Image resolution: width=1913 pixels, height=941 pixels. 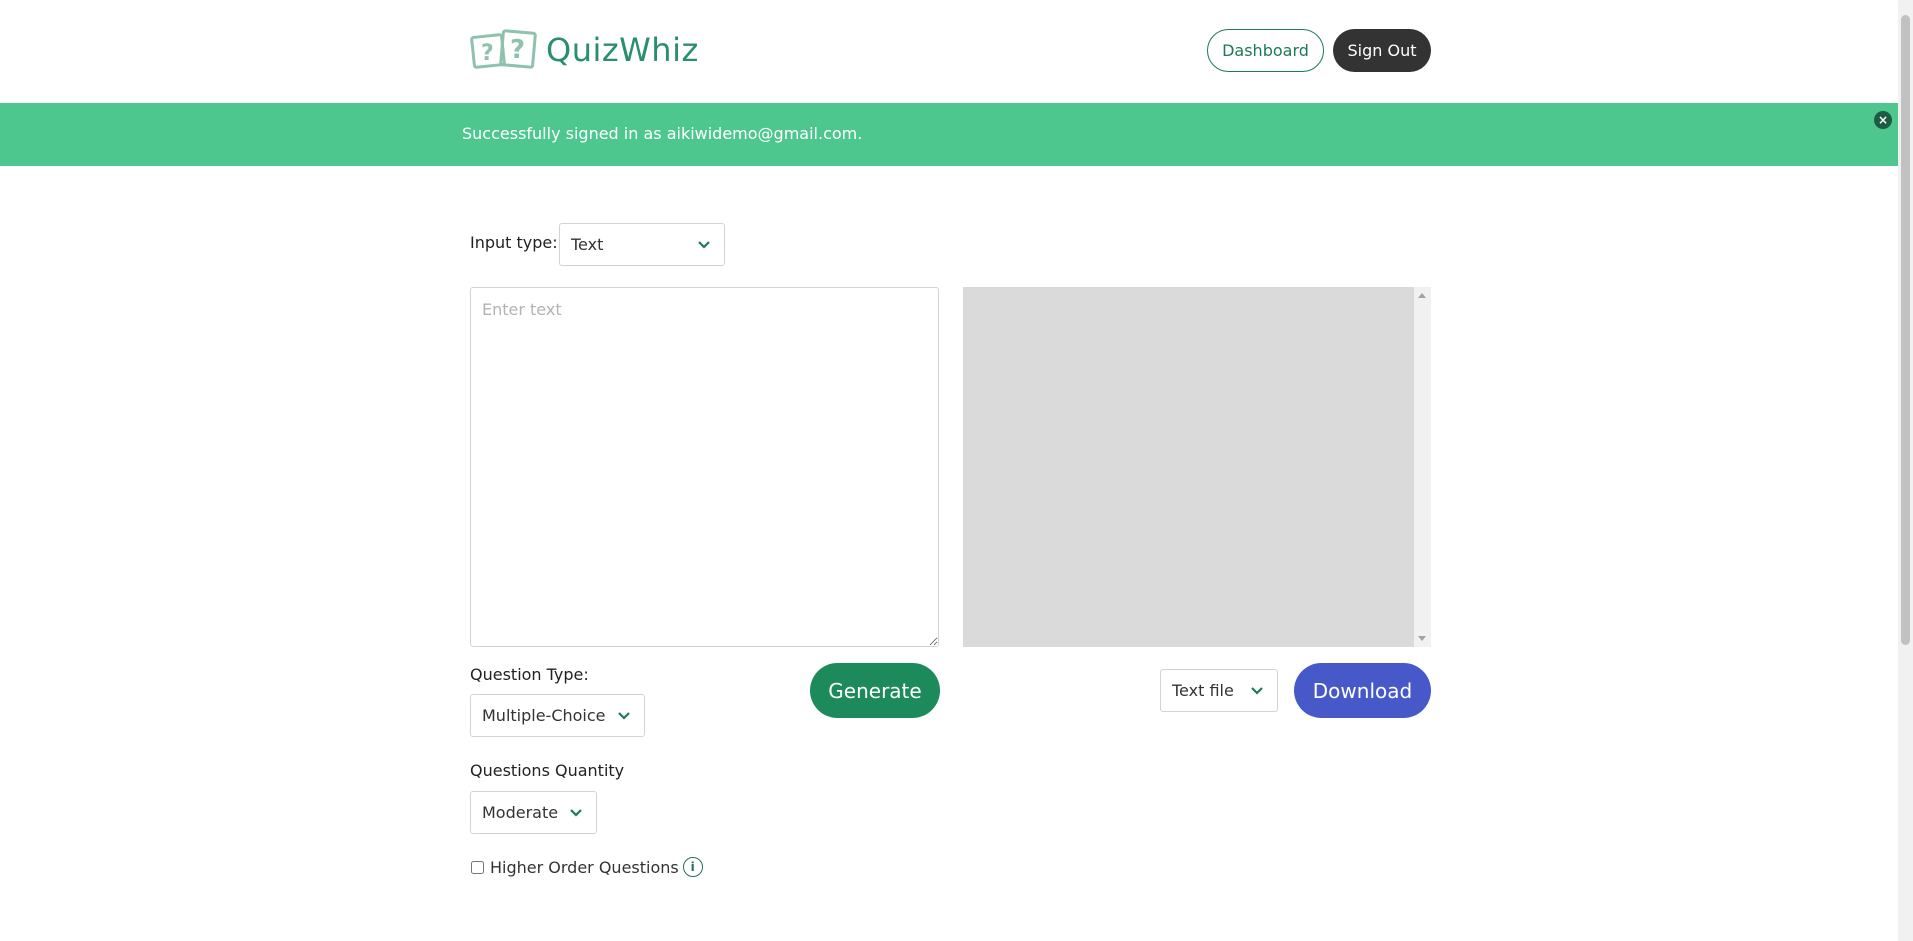 What do you see at coordinates (1382, 50) in the screenshot?
I see `sign-out-button: Sign Out` at bounding box center [1382, 50].